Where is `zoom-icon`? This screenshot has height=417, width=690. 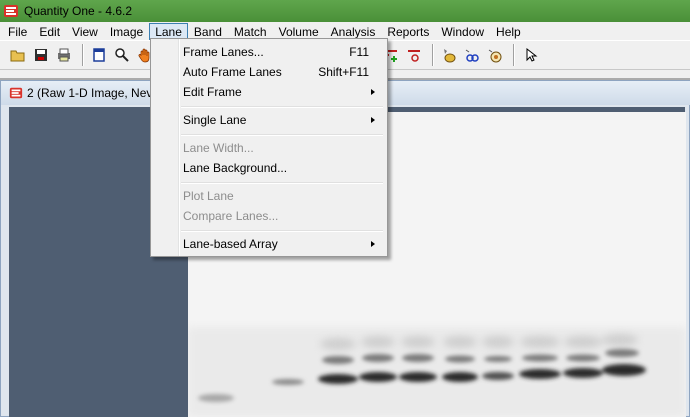 zoom-icon is located at coordinates (122, 55).